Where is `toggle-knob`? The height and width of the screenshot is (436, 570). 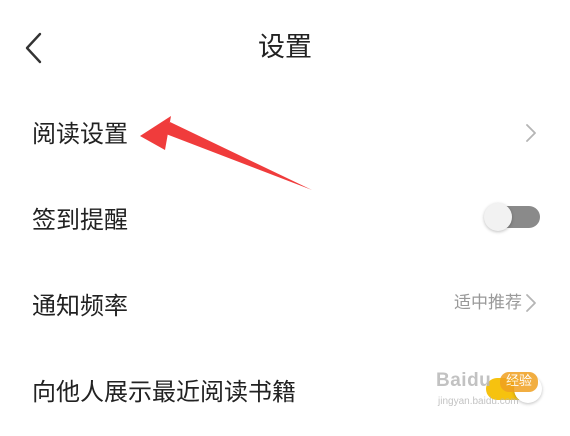
toggle-knob is located at coordinates (498, 217).